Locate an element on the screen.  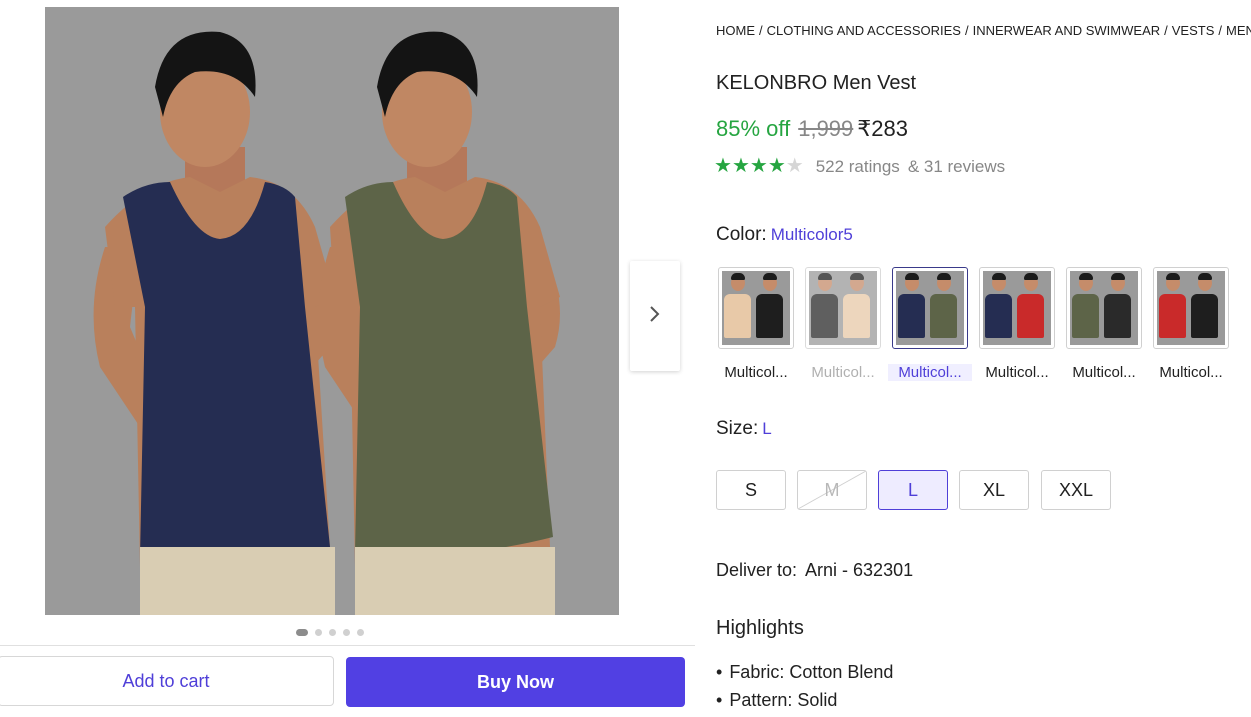
price-row: 85% off 1,999 ₹283 is located at coordinates (812, 129).